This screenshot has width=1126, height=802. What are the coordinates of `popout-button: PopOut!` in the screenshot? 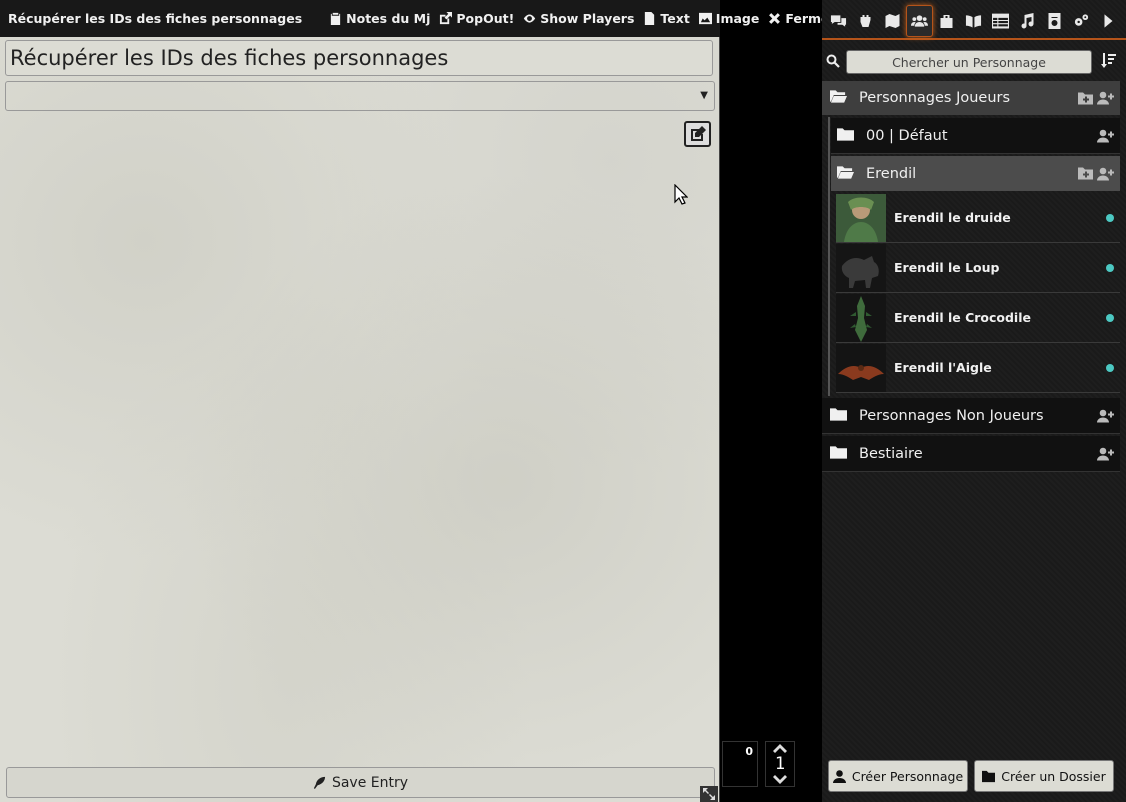 It's located at (476, 18).